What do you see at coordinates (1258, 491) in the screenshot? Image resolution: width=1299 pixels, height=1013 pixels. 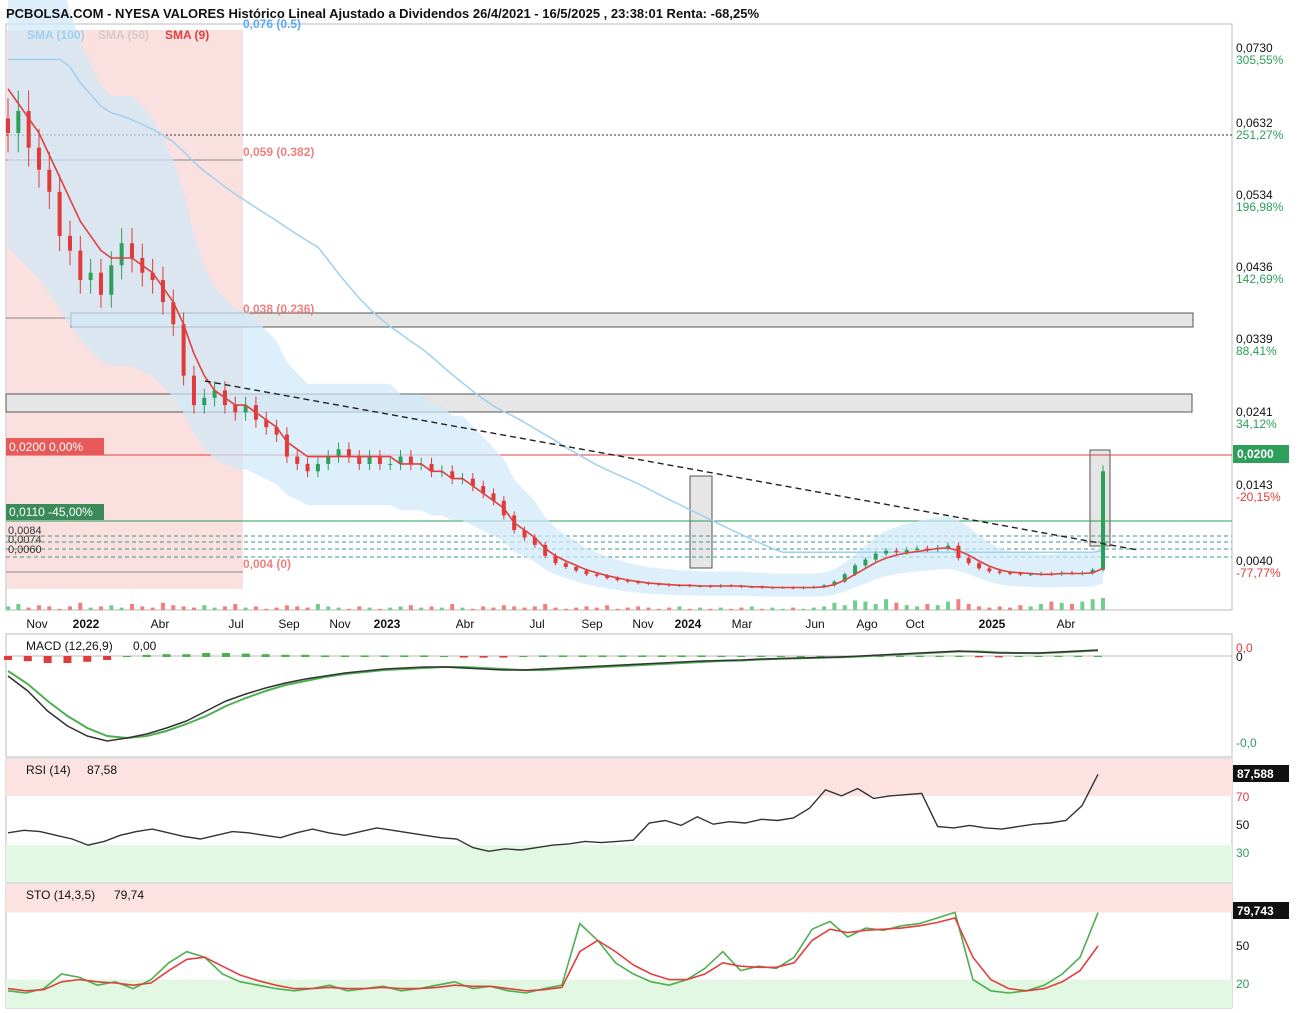 I see `price-y-tick: 0,0143-20,15%` at bounding box center [1258, 491].